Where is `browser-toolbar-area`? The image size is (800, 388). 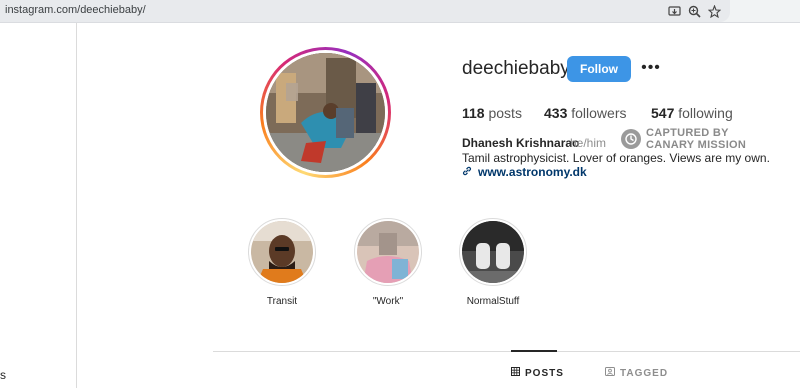
browser-toolbar-area is located at coordinates (765, 11).